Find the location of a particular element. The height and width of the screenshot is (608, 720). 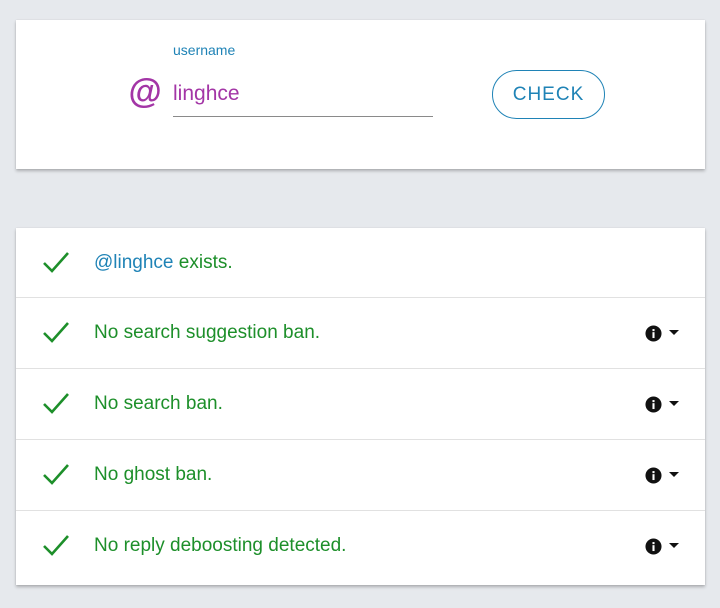

username-handle: @linghce is located at coordinates (134, 262).